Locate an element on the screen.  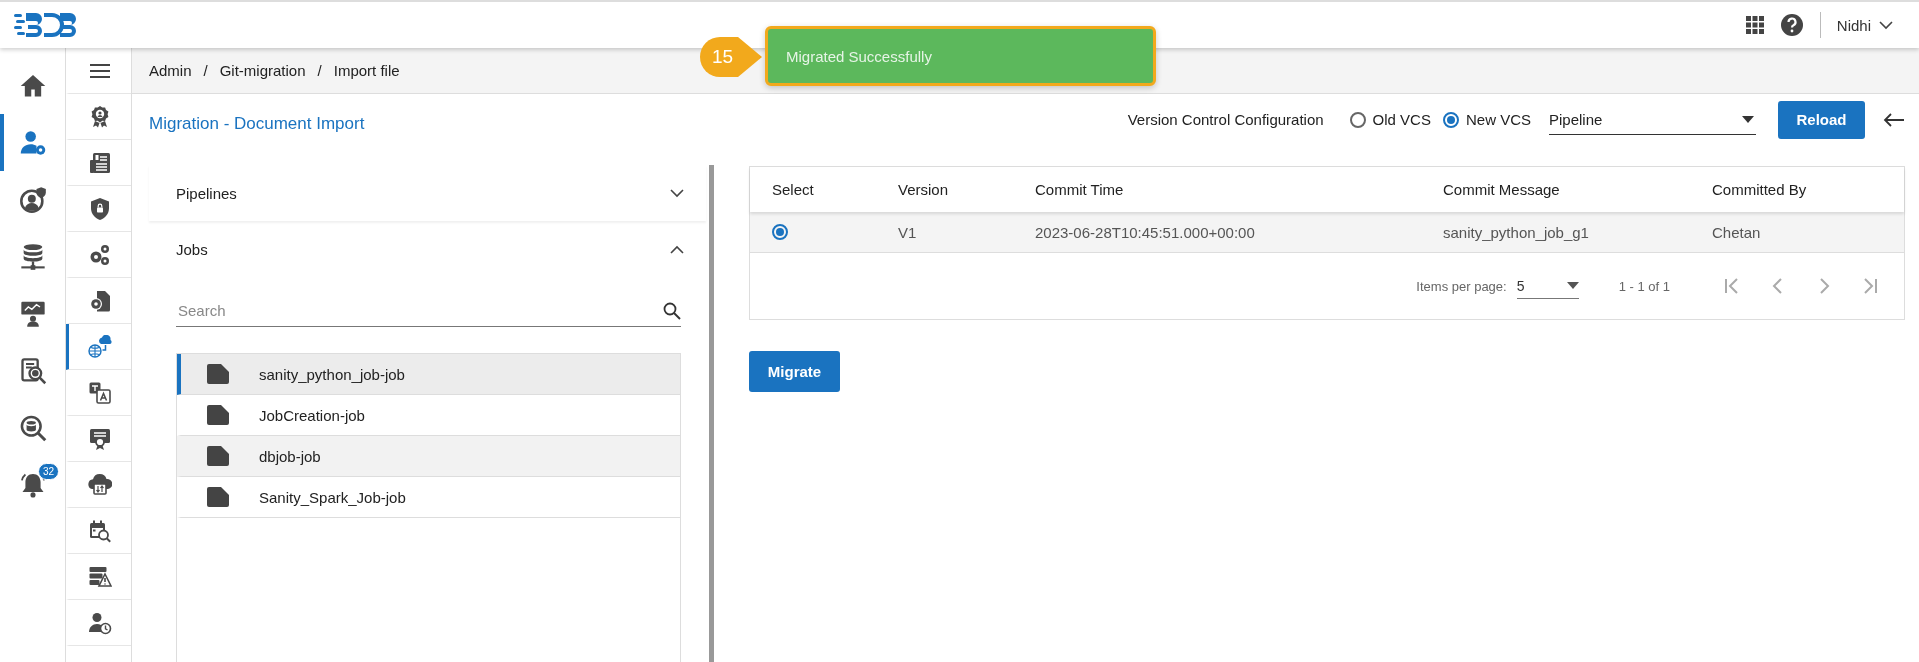
chevron-up-icon is located at coordinates (677, 249).